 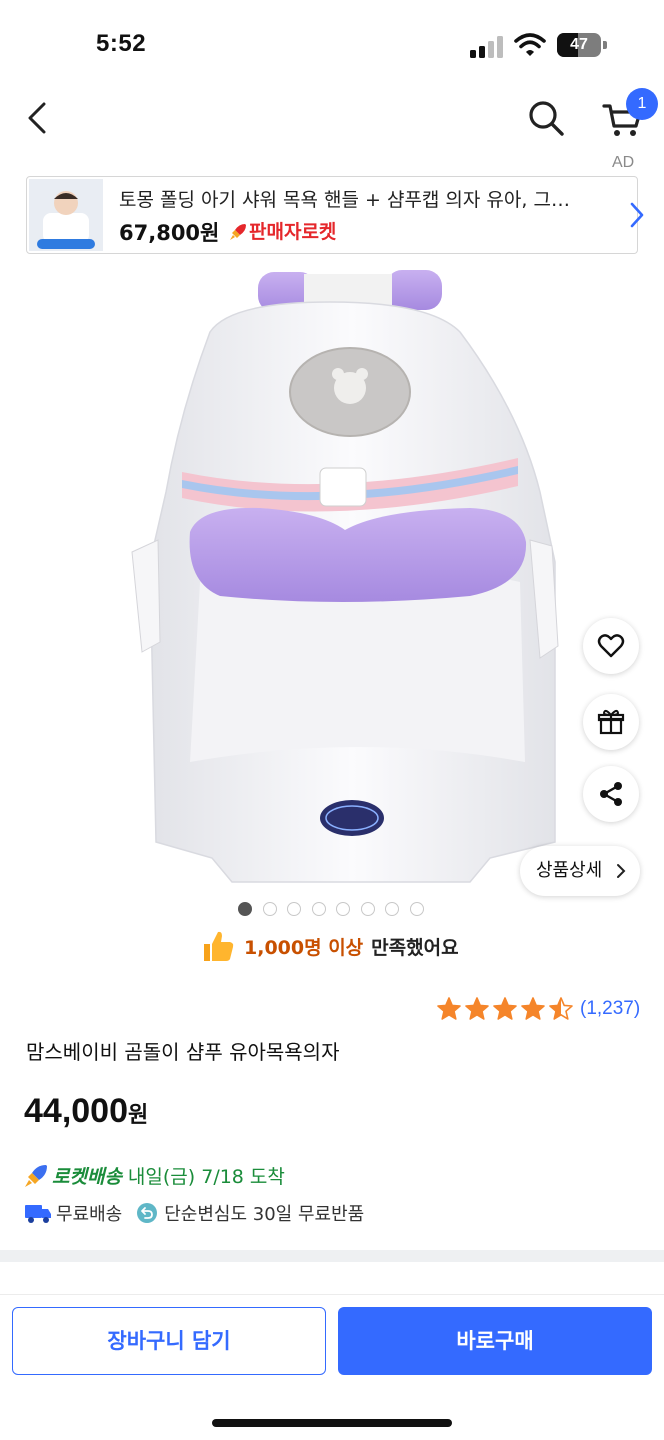 What do you see at coordinates (38, 118) in the screenshot?
I see `back-button` at bounding box center [38, 118].